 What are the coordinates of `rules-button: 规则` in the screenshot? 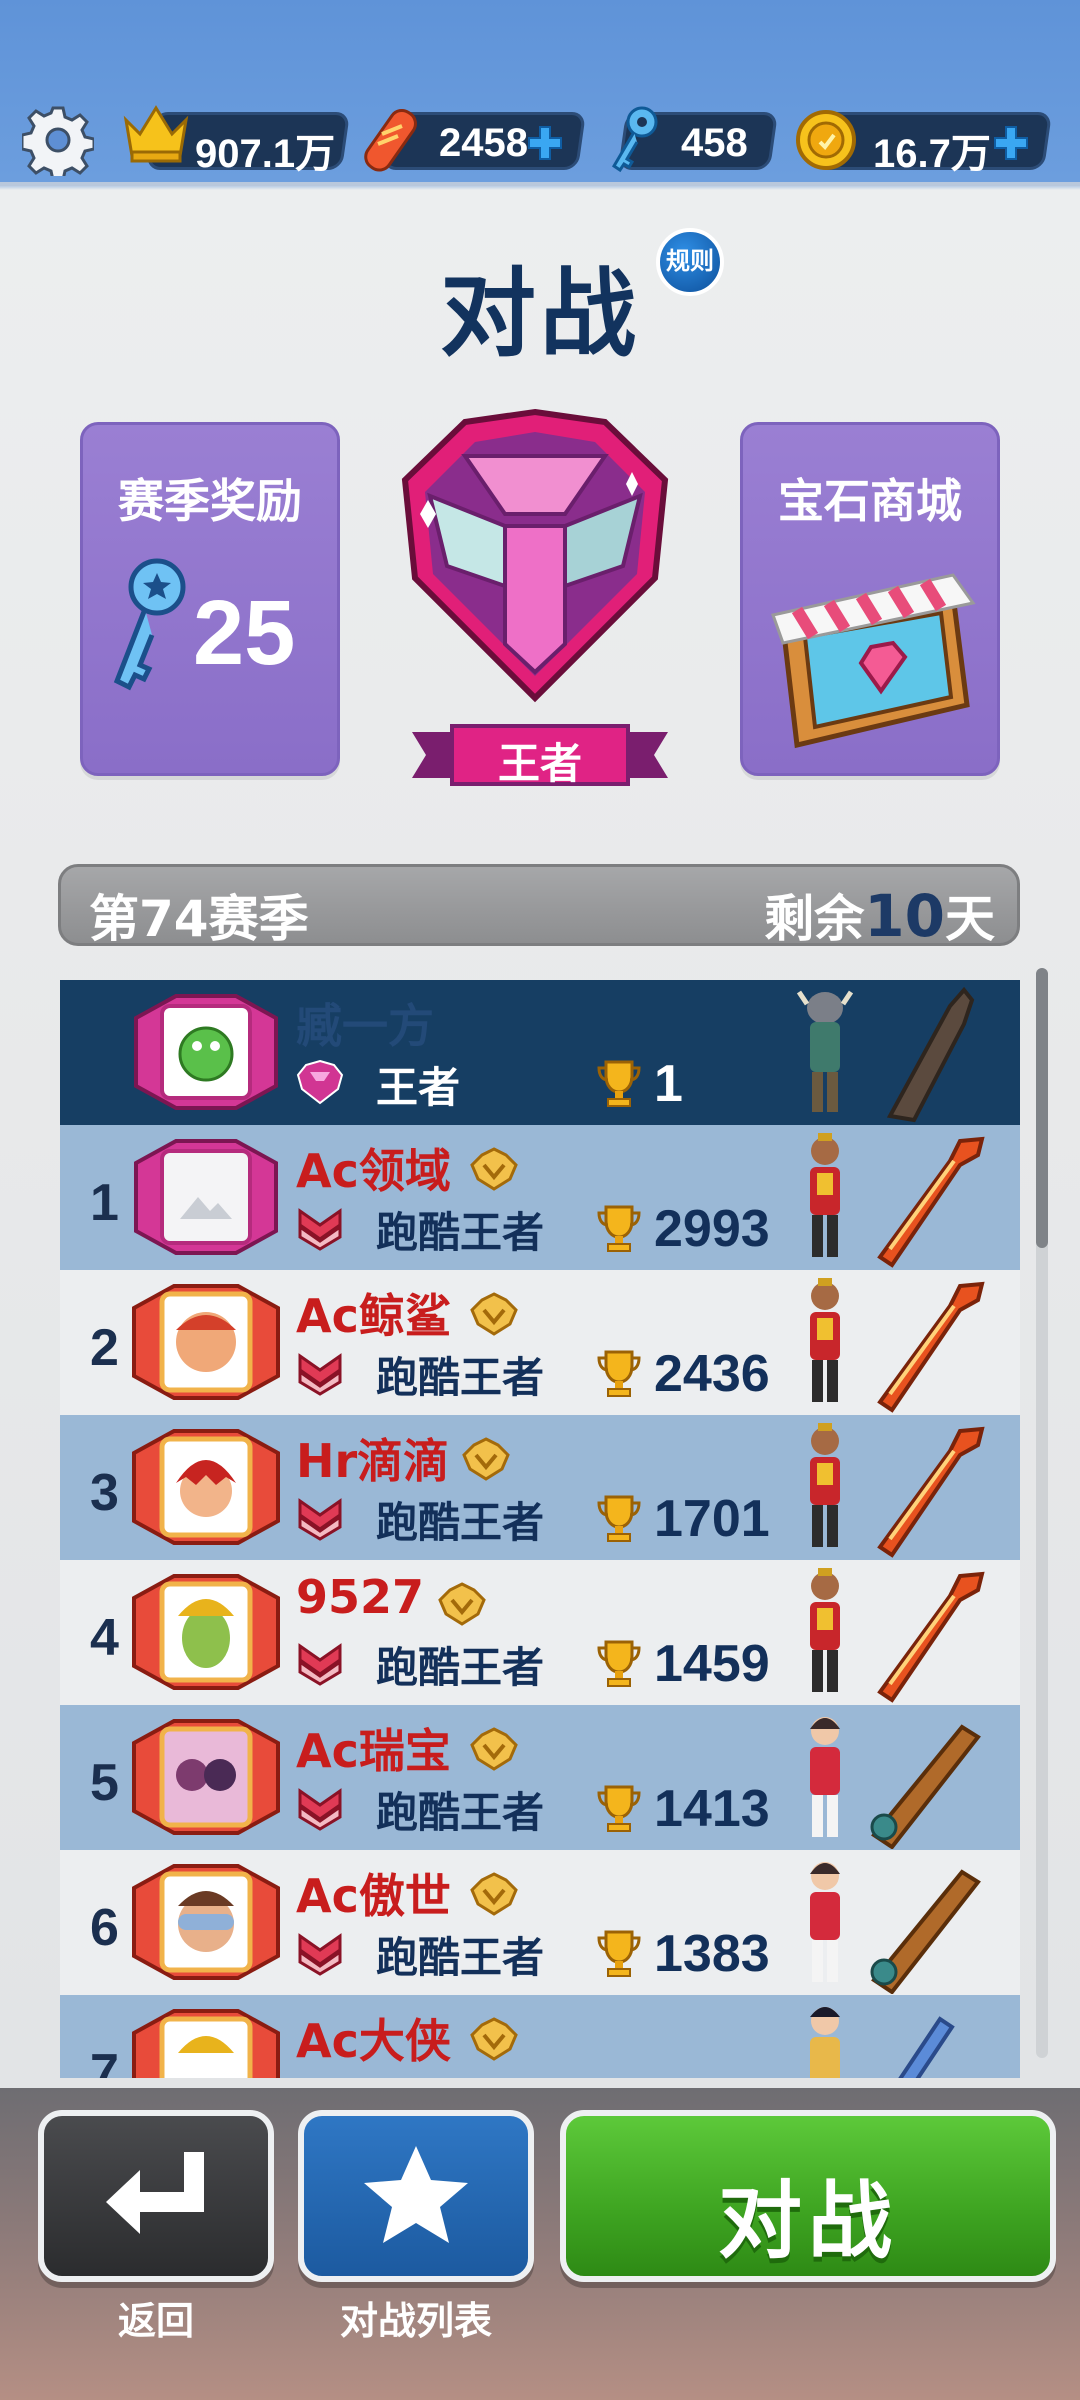 It's located at (690, 262).